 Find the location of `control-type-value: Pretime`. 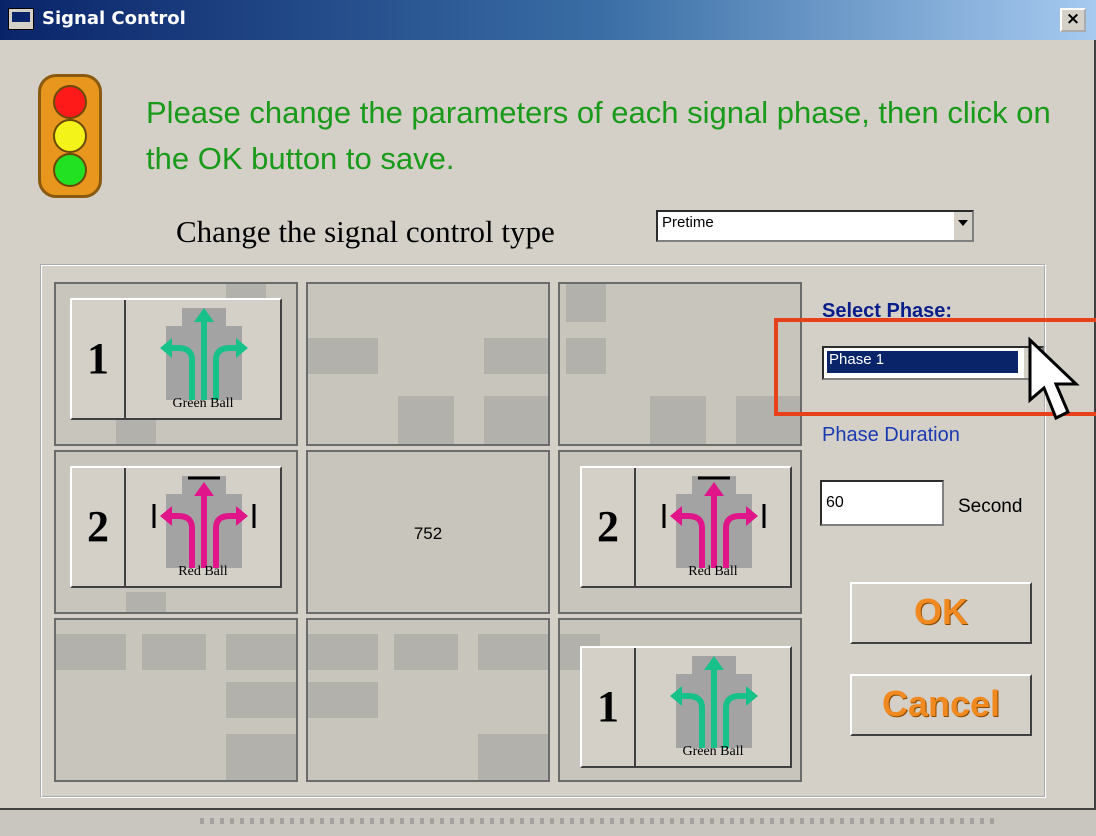

control-type-value: Pretime is located at coordinates (688, 222).